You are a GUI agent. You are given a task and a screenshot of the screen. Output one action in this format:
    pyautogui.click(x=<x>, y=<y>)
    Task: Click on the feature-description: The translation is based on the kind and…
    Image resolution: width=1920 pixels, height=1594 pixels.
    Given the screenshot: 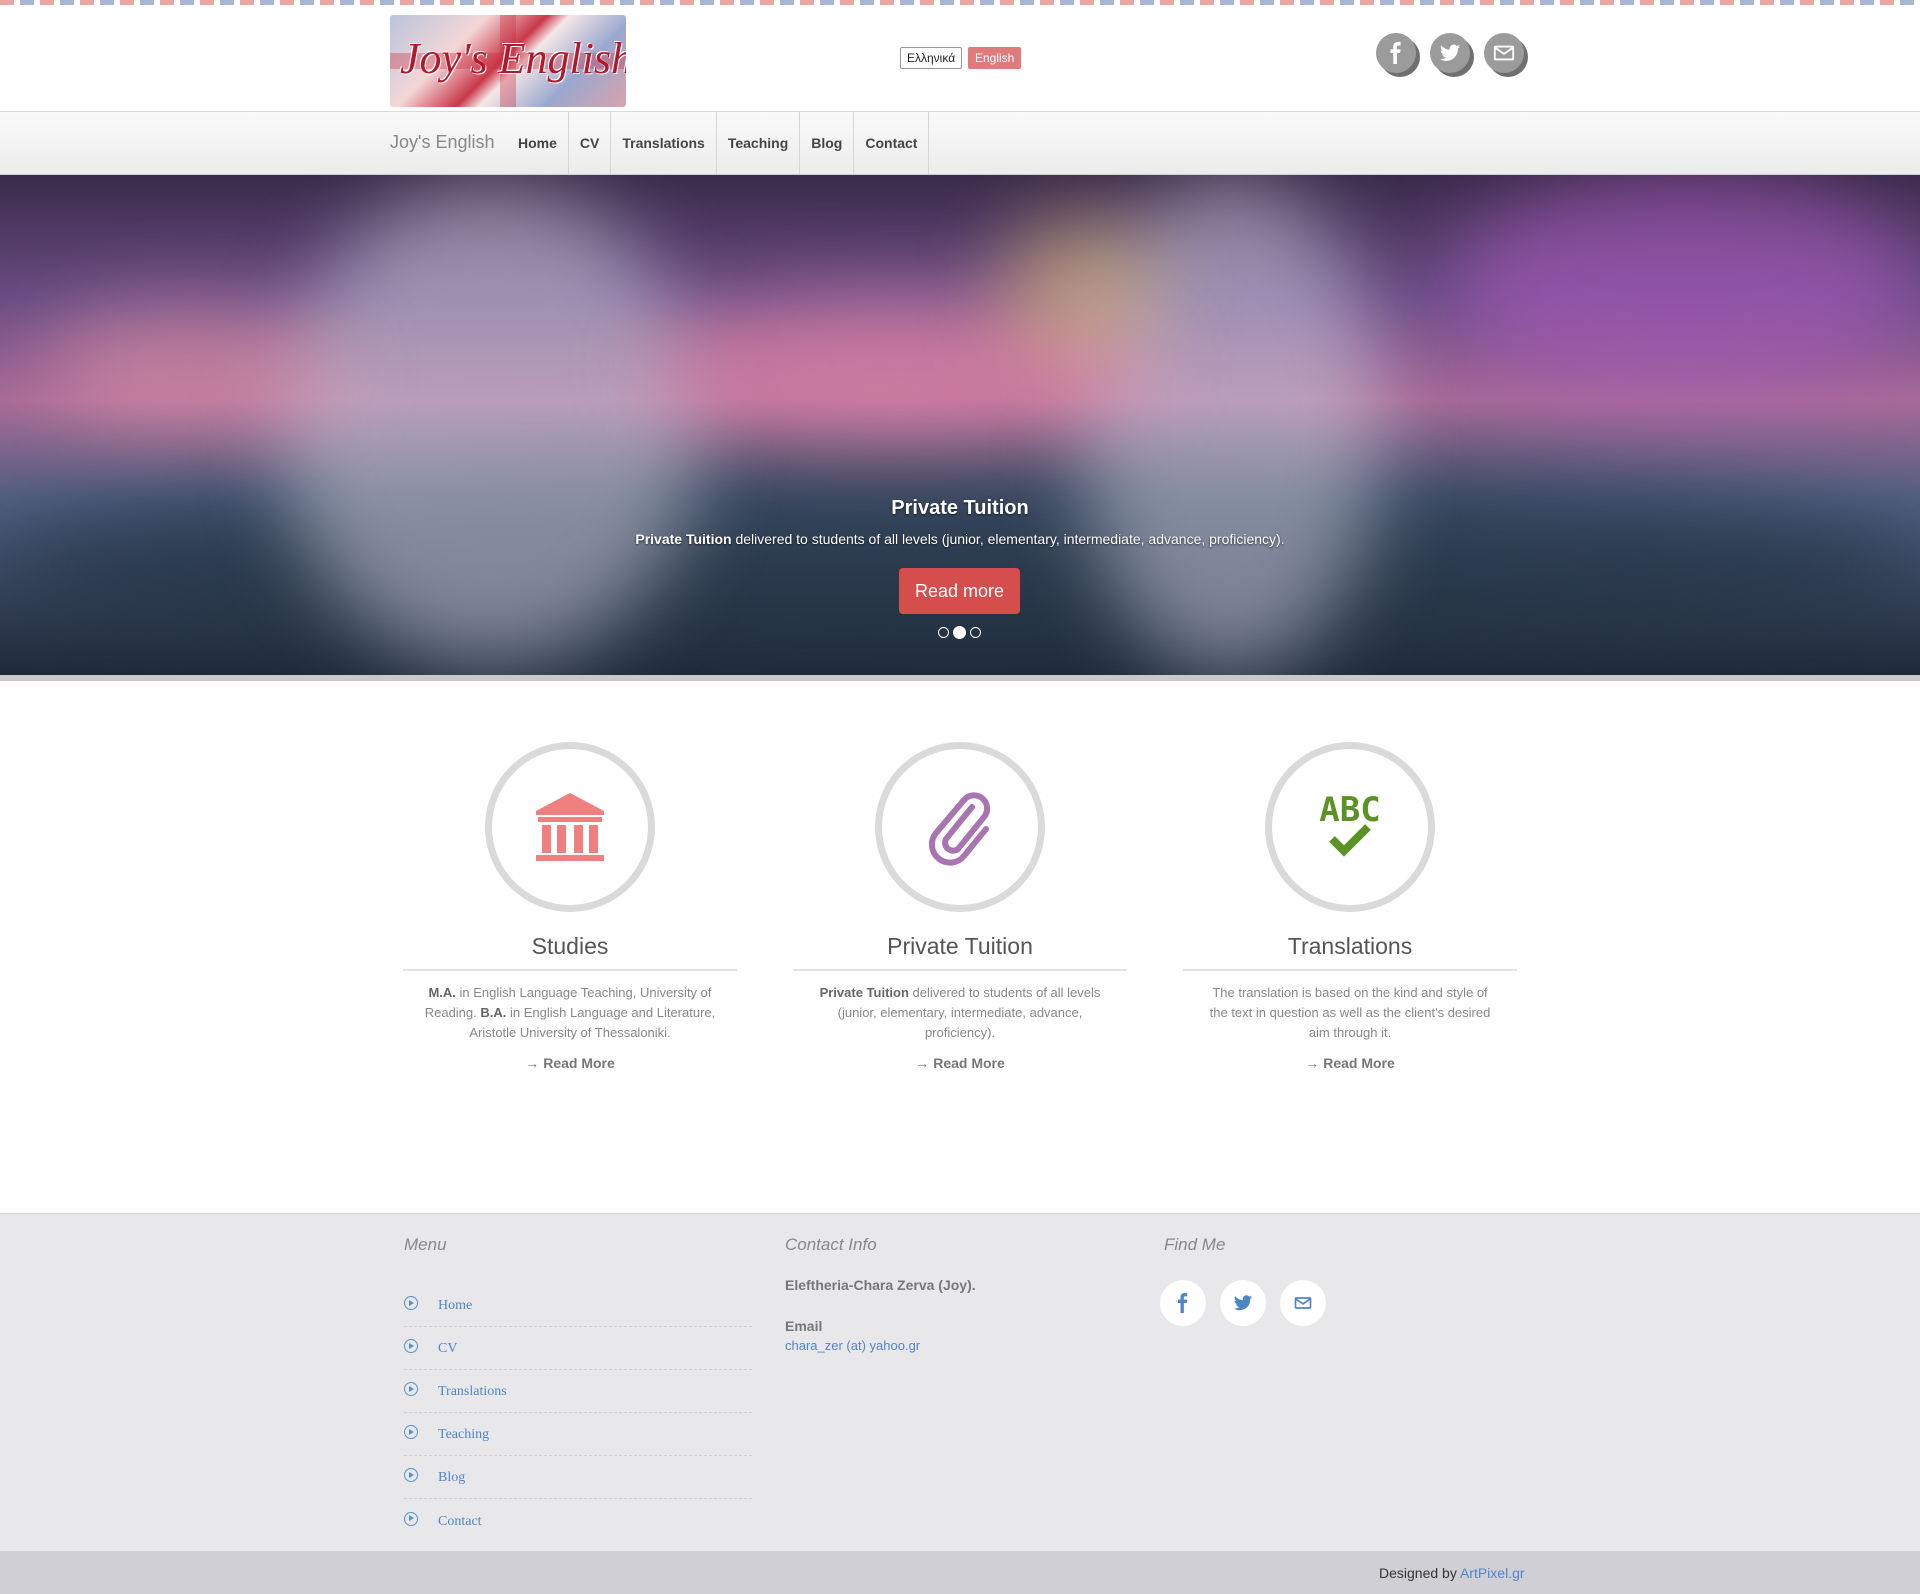 What is the action you would take?
    pyautogui.click(x=1350, y=1013)
    